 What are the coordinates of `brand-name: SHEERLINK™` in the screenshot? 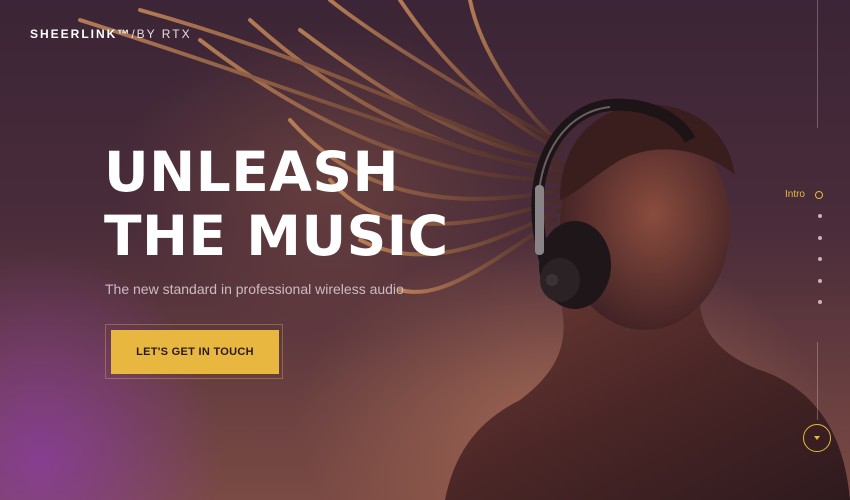 It's located at (81, 34).